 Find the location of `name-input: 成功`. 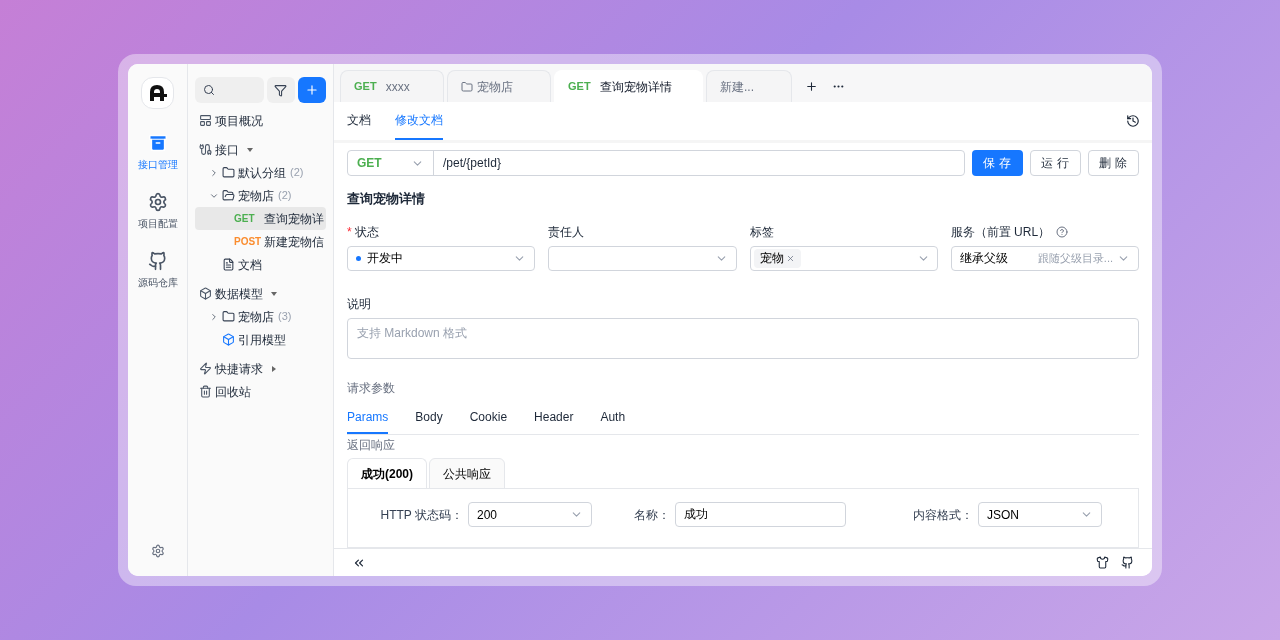

name-input: 成功 is located at coordinates (760, 514).